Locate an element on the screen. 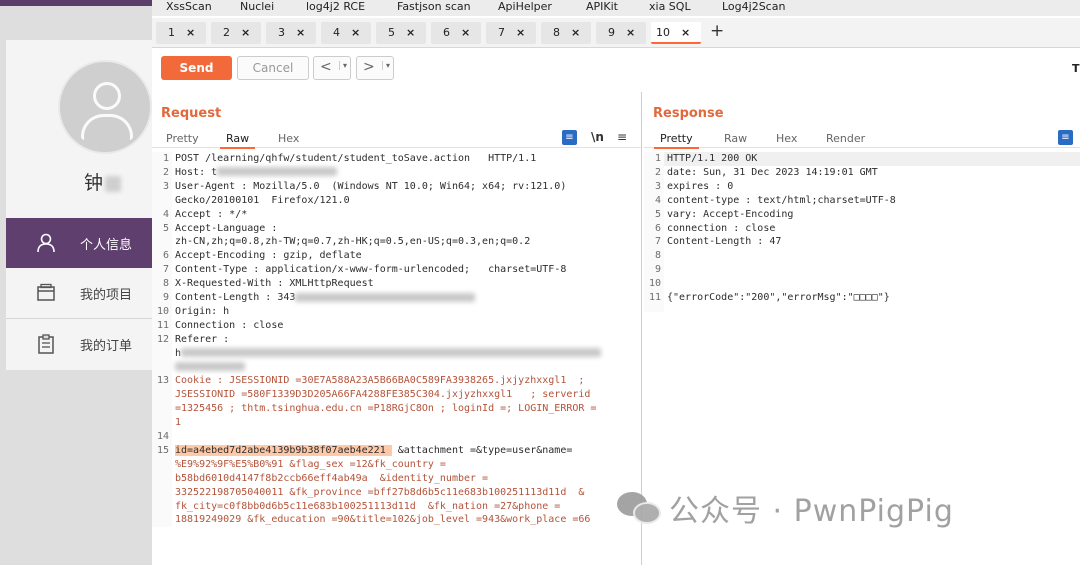 The height and width of the screenshot is (565, 1080). add-tab-icon: + is located at coordinates (717, 31).